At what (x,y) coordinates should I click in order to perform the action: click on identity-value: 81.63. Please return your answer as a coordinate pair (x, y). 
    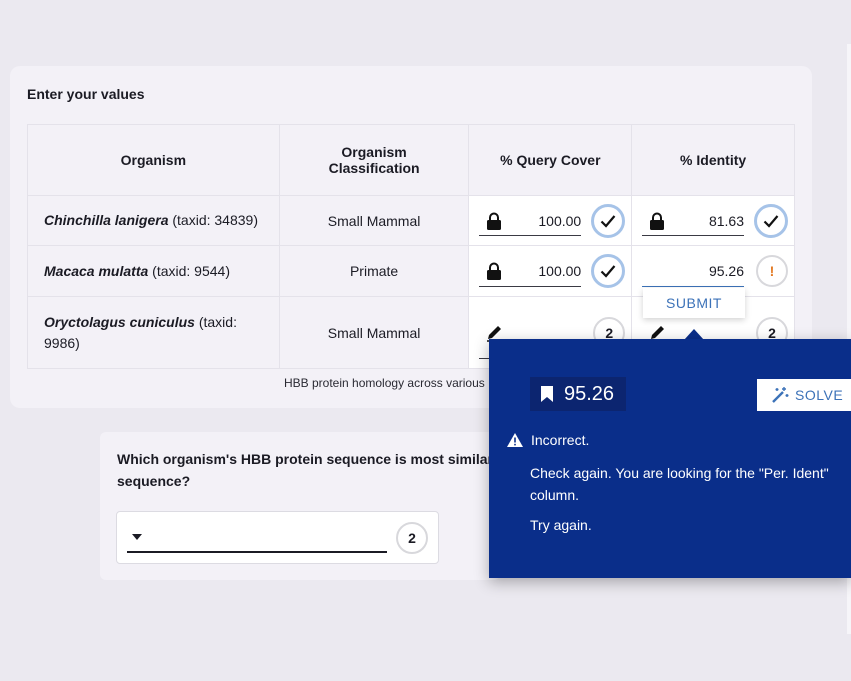
    Looking at the image, I should click on (726, 220).